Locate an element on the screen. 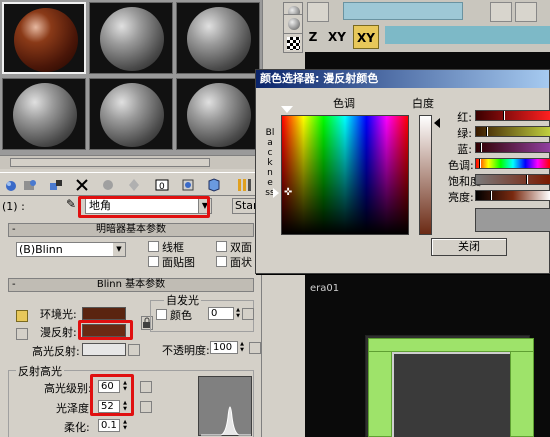 This screenshot has height=437, width=550. move-tool-button is located at coordinates (318, 12).